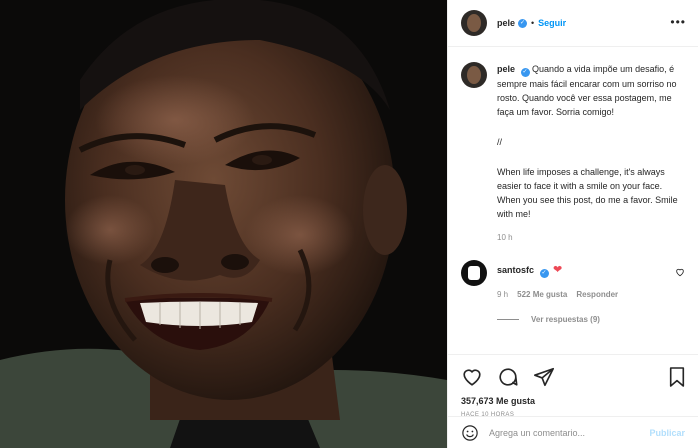 The height and width of the screenshot is (448, 698). Describe the element at coordinates (544, 273) in the screenshot. I see `commenter-verified-icon: ✓` at that location.